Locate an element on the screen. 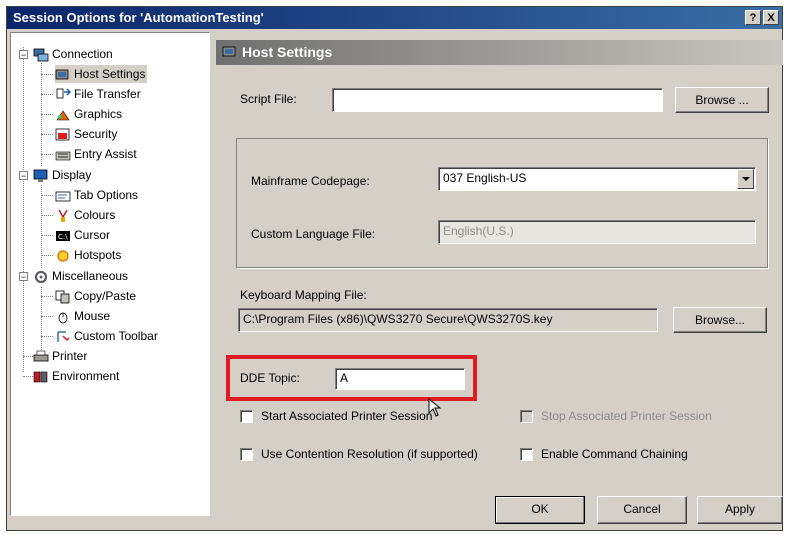 This screenshot has height=537, width=789. help-button: ? is located at coordinates (753, 17).